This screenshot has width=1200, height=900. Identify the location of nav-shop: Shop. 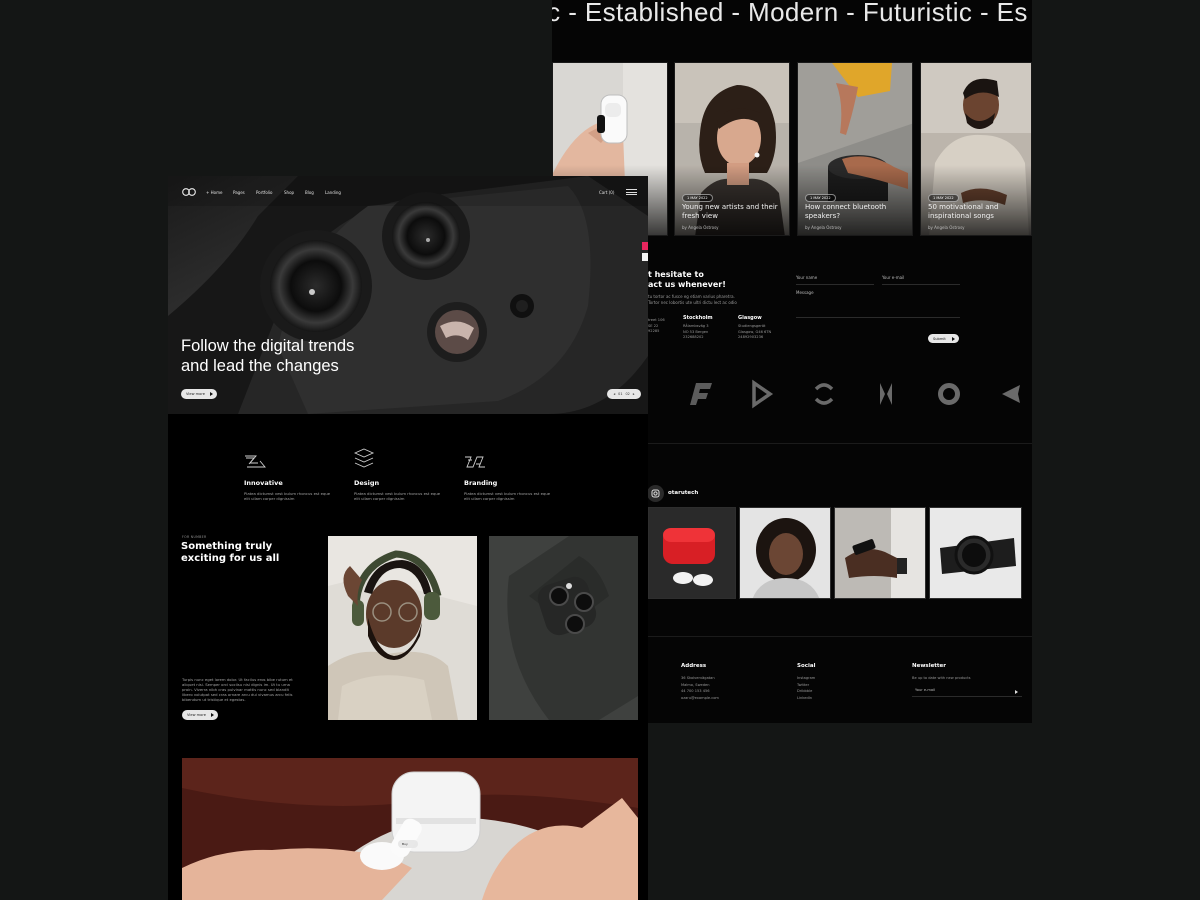
(289, 192).